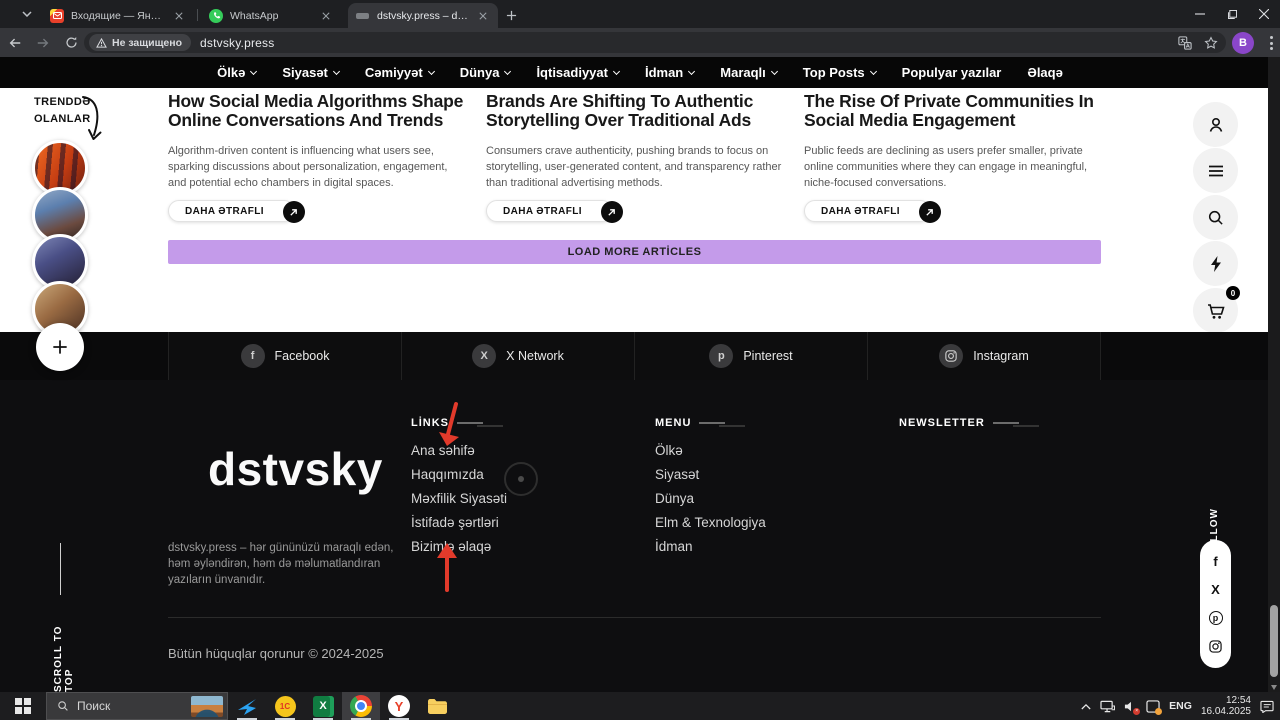 The image size is (1280, 720). Describe the element at coordinates (1215, 124) in the screenshot. I see `account-button` at that location.